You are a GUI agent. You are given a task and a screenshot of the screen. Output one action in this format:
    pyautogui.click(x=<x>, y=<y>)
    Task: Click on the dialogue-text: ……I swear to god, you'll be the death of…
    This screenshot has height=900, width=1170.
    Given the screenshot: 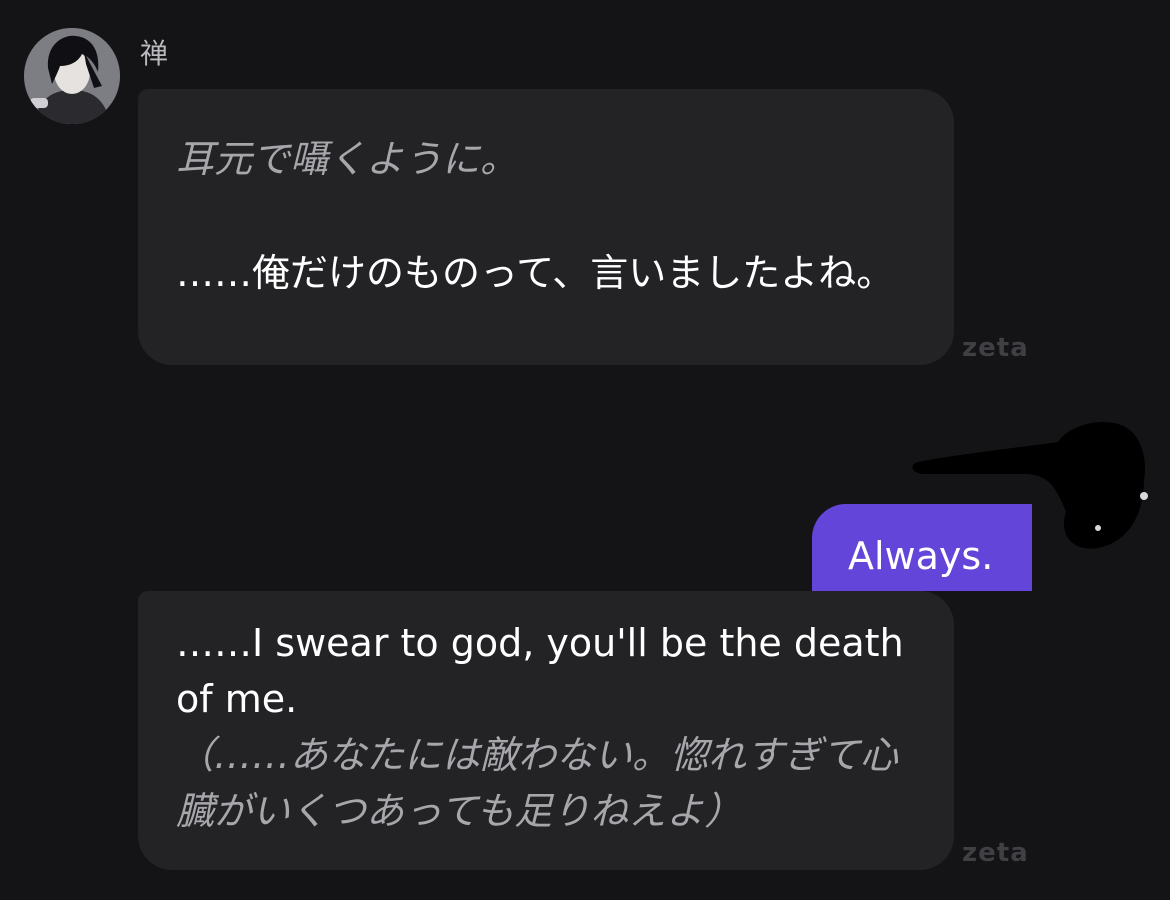 What is the action you would take?
    pyautogui.click(x=546, y=671)
    